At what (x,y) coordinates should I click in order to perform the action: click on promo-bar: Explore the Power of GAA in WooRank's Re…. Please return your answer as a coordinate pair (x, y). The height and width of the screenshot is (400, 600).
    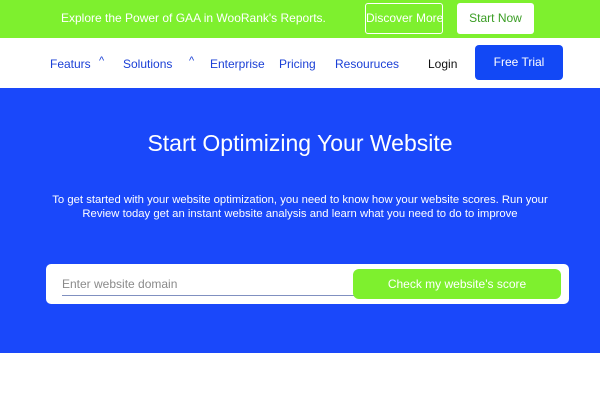
    Looking at the image, I should click on (300, 19).